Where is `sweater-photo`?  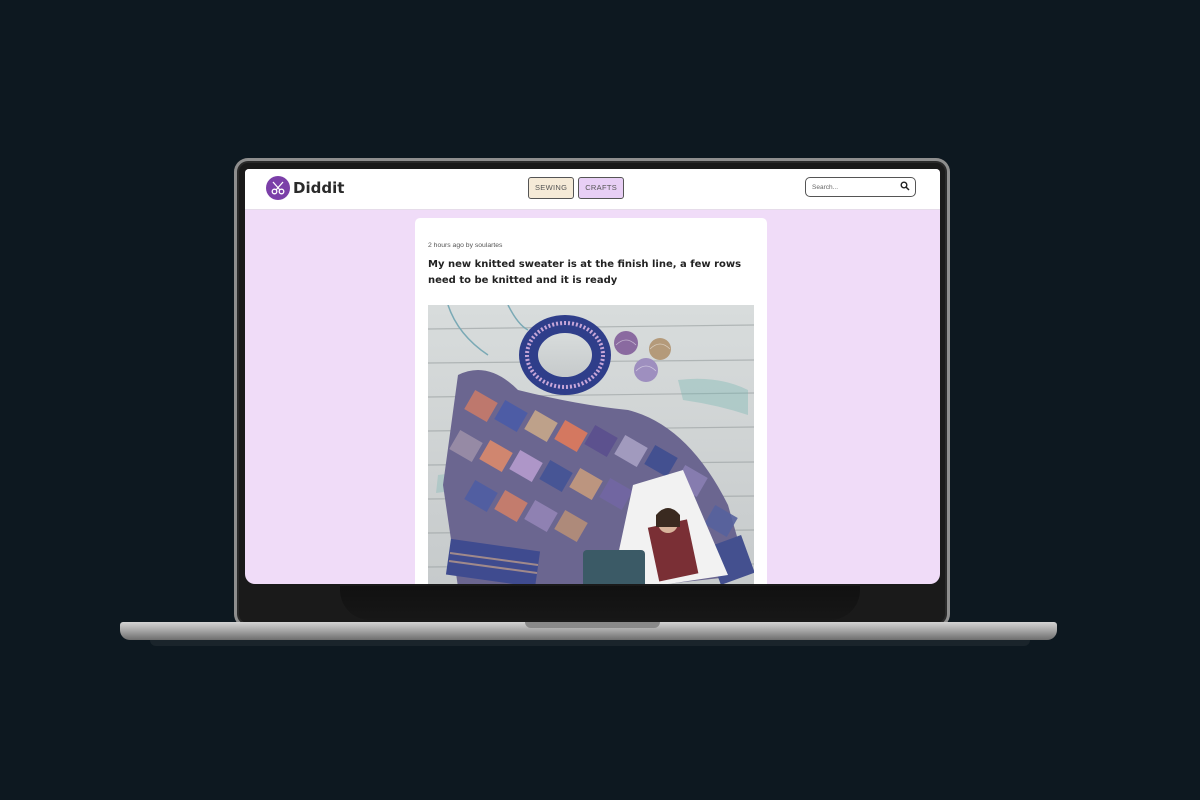
sweater-photo is located at coordinates (591, 444).